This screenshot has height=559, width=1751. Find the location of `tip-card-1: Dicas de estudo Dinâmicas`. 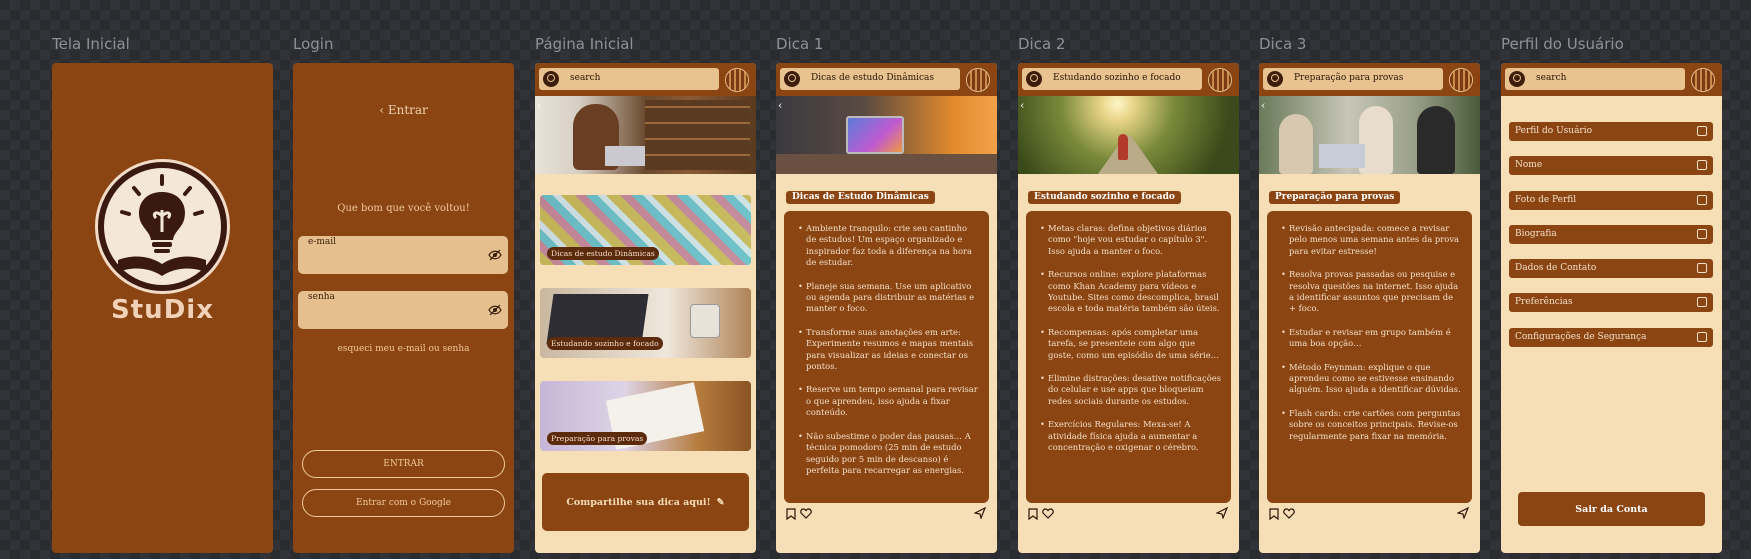

tip-card-1: Dicas de estudo Dinâmicas is located at coordinates (645, 230).